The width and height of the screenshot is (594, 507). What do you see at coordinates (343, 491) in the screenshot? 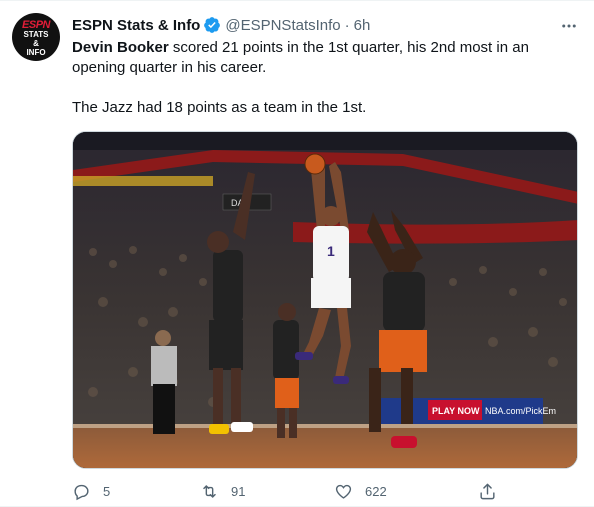
I see `heart-icon` at bounding box center [343, 491].